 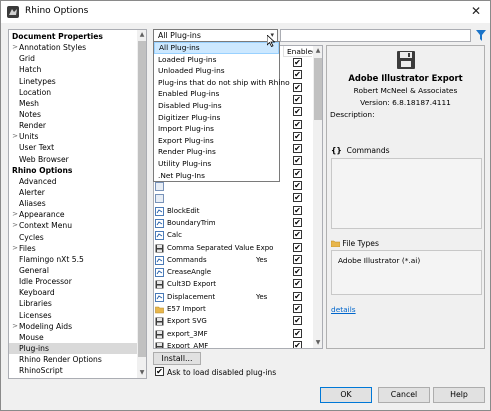 I want to click on filter-option: Render Plug-ins, so click(x=216, y=152).